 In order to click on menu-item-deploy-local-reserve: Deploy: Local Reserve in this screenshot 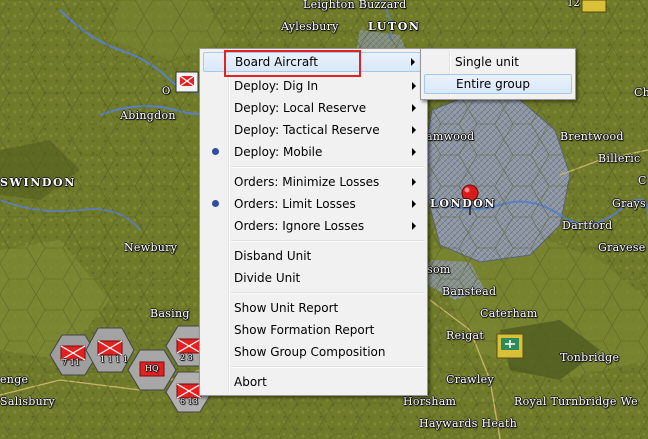, I will do `click(313, 108)`.